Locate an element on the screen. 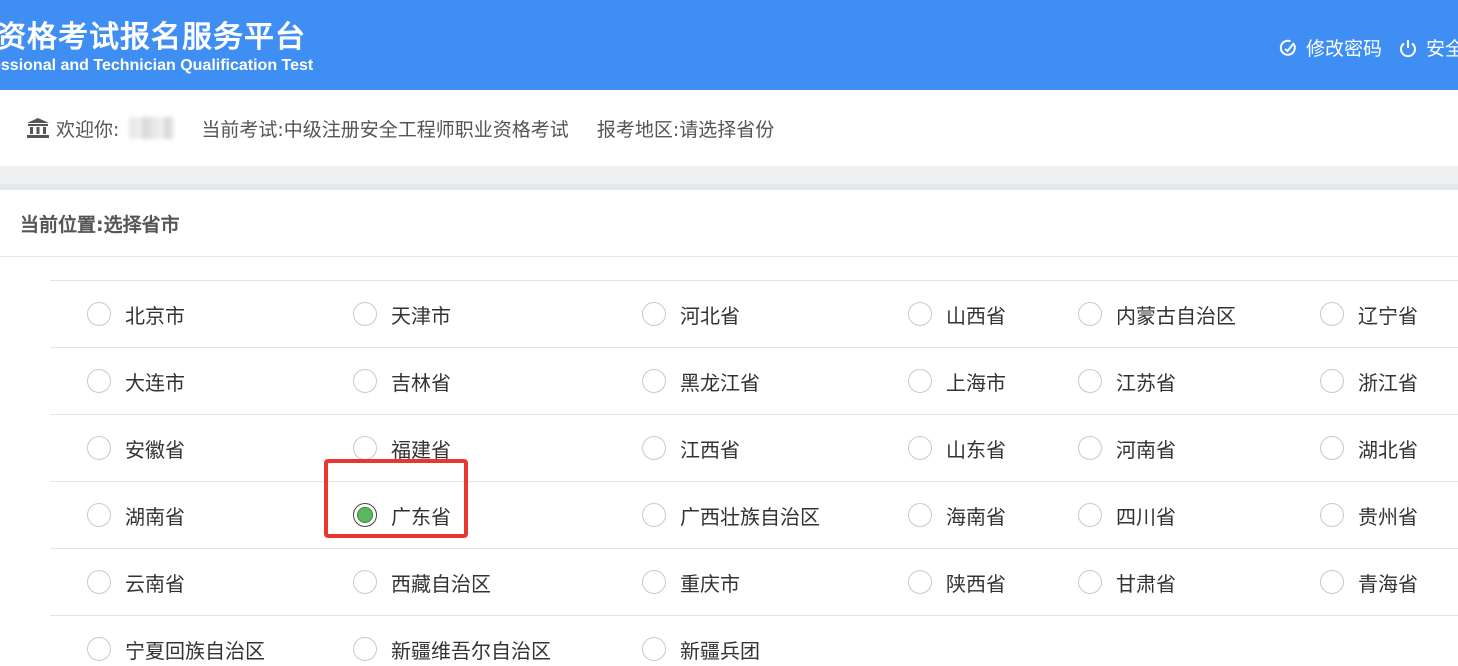 The width and height of the screenshot is (1458, 666). section-separator is located at coordinates (729, 178).